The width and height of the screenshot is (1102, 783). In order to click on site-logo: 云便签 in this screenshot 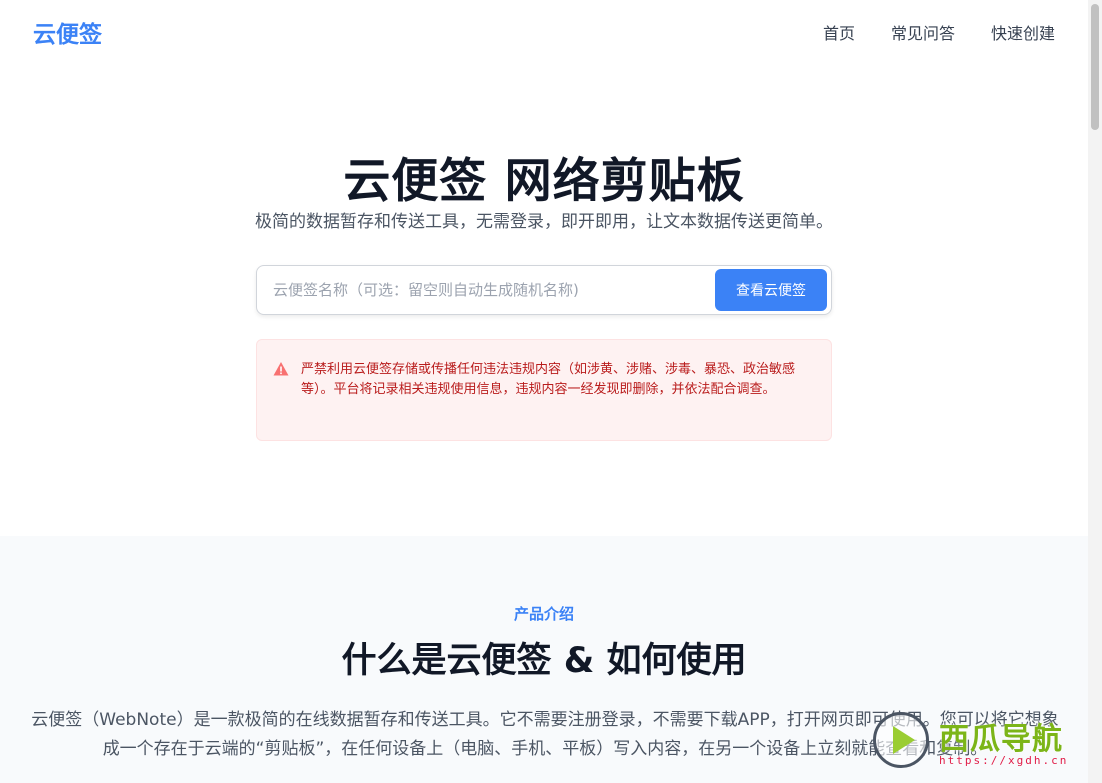, I will do `click(67, 32)`.